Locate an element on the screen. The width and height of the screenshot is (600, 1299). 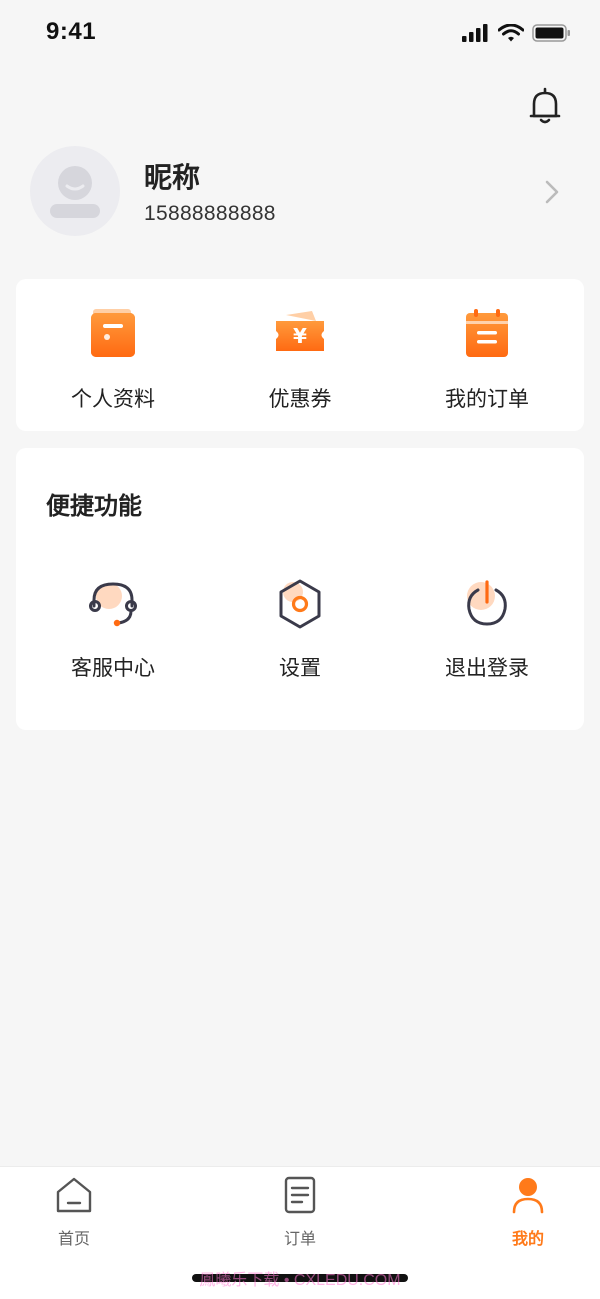
profile-card-icon is located at coordinates (113, 333).